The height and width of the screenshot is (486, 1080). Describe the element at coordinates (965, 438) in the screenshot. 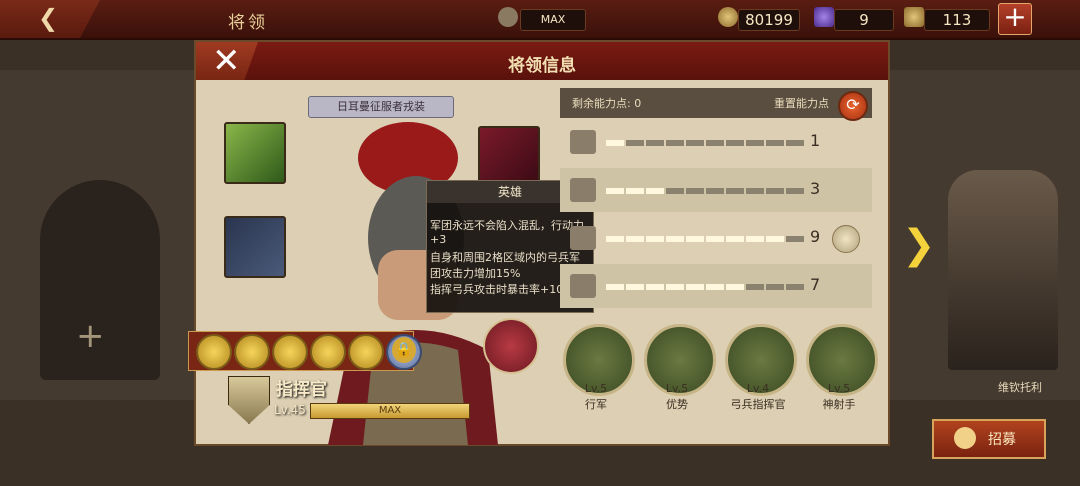

I see `helmet-icon` at that location.